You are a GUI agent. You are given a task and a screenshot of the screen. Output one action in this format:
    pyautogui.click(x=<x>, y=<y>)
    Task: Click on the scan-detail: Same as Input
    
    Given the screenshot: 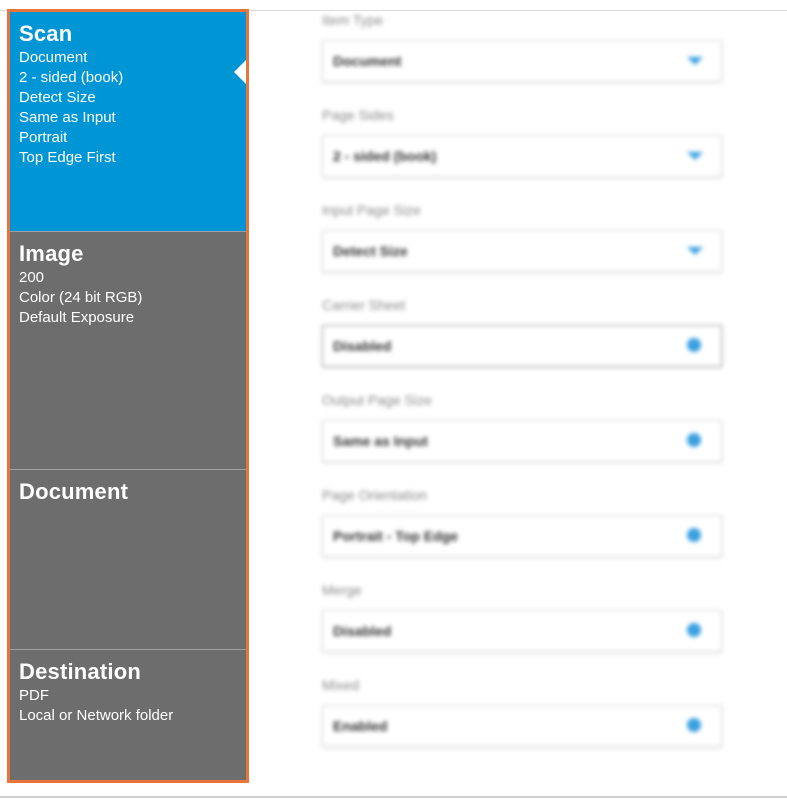 What is the action you would take?
    pyautogui.click(x=67, y=117)
    